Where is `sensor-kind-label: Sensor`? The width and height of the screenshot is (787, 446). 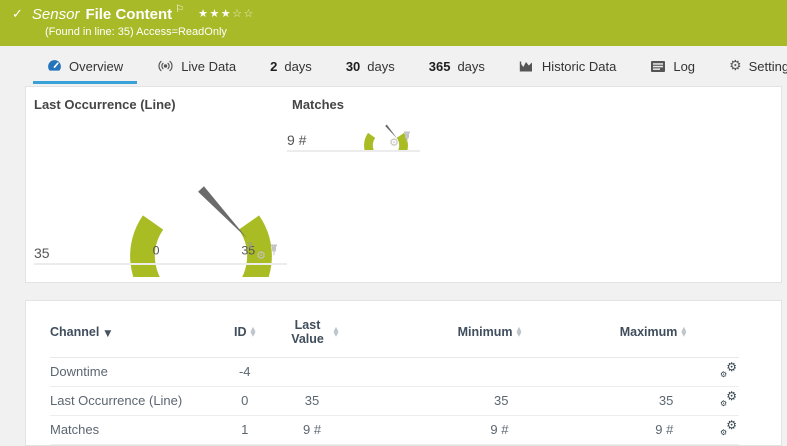 sensor-kind-label: Sensor is located at coordinates (55, 14).